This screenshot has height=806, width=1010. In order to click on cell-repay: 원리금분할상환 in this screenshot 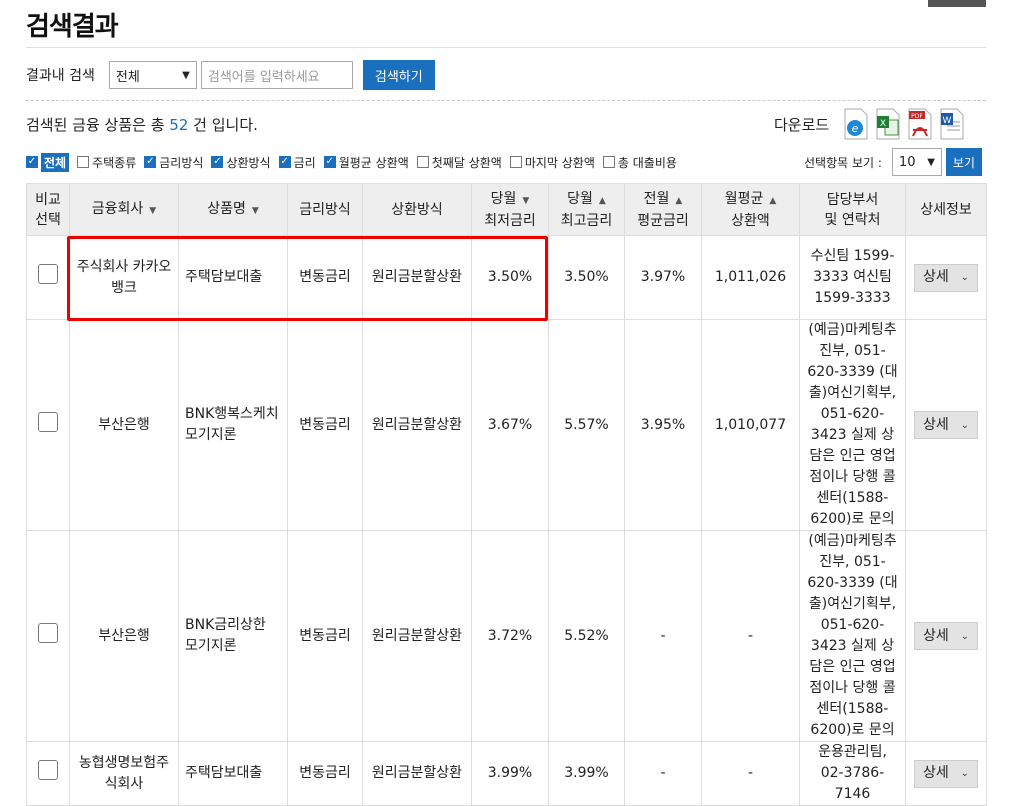, I will do `click(417, 425)`.